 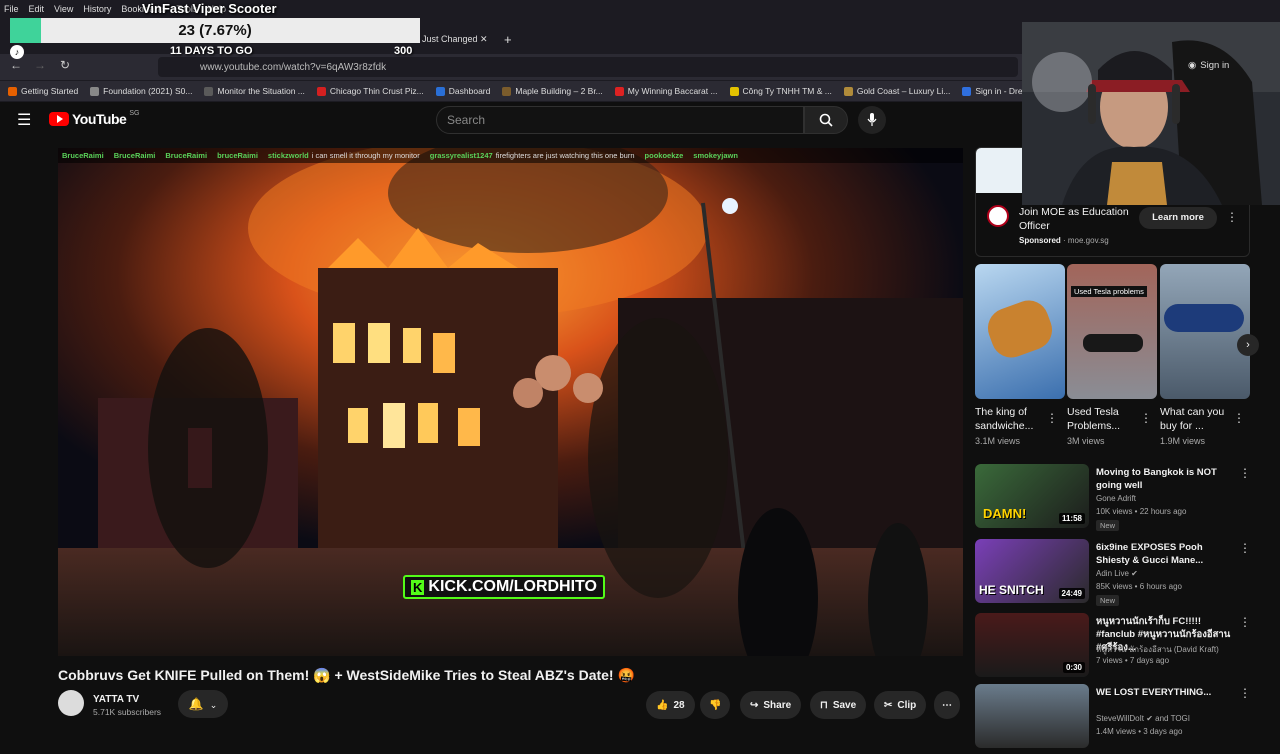 What do you see at coordinates (508, 39) in the screenshot?
I see `new-tab-icon: +` at bounding box center [508, 39].